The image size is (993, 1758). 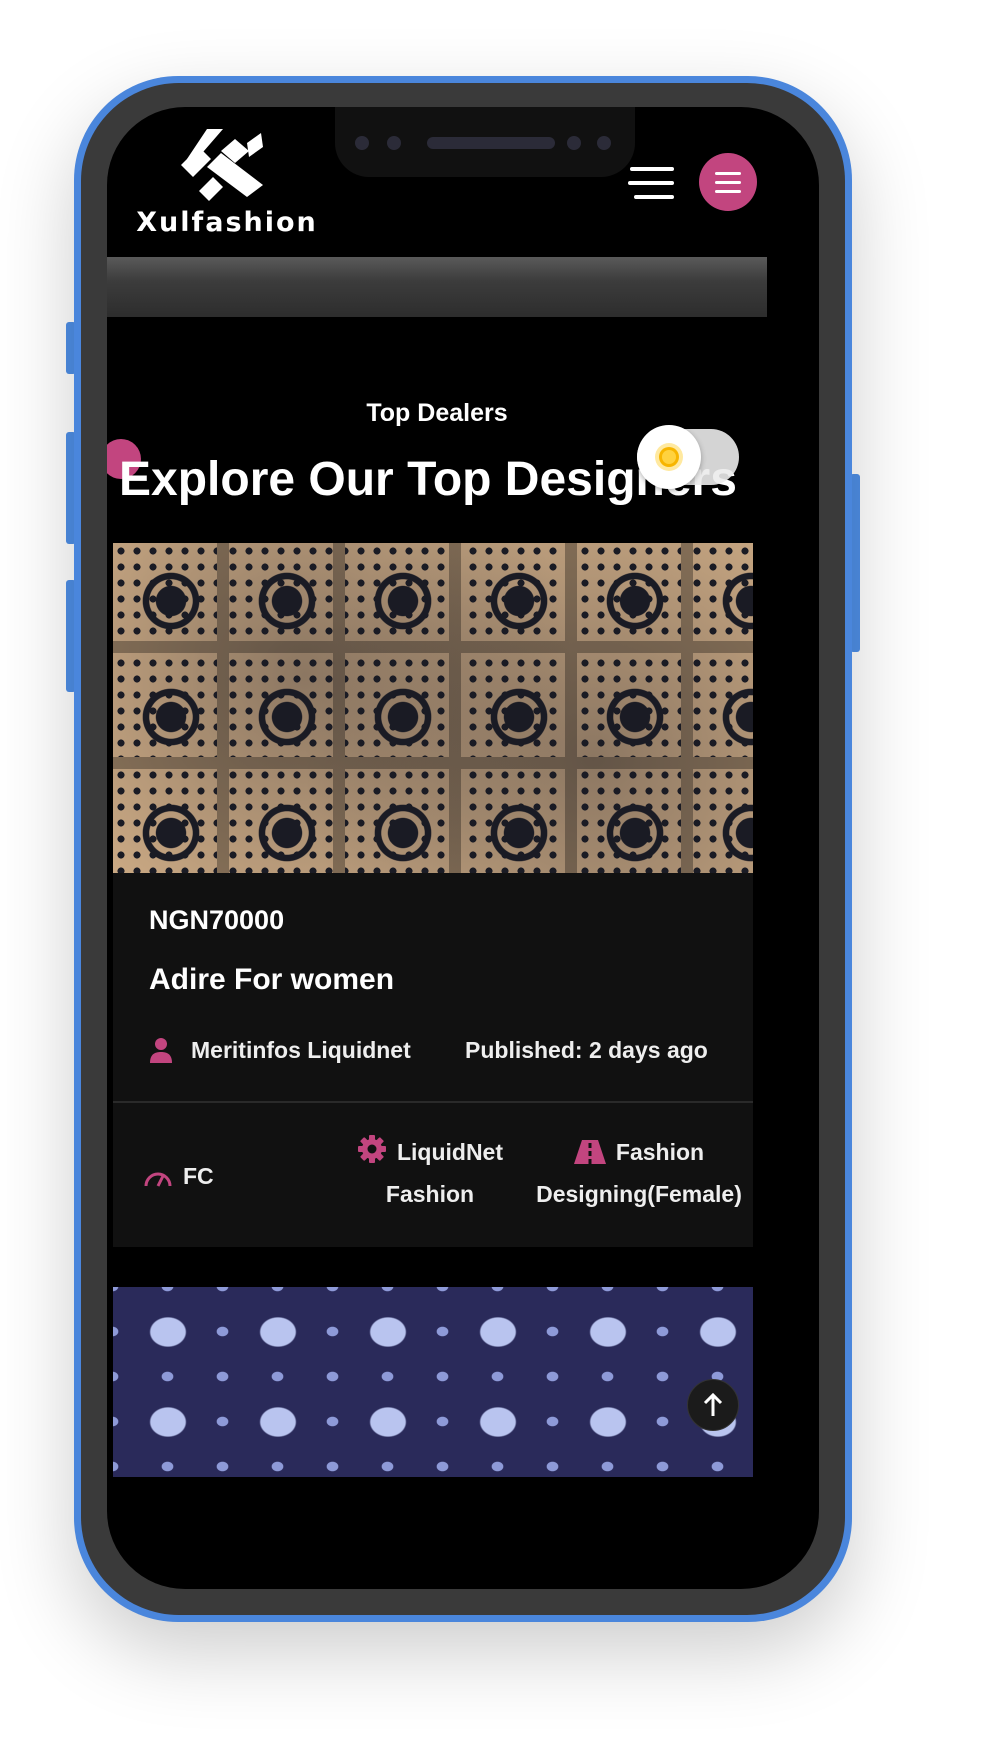 I want to click on card-divider, so click(x=433, y=1102).